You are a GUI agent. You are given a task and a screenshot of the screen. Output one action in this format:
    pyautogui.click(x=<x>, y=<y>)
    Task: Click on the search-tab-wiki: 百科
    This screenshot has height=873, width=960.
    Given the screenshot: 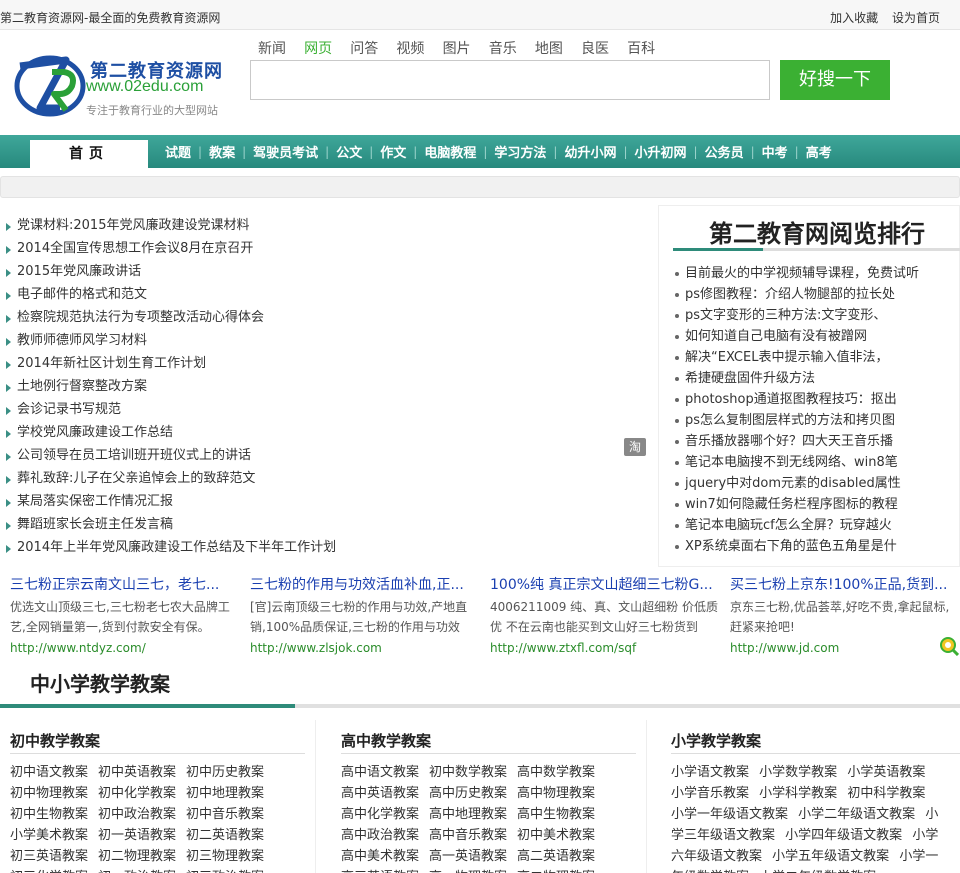 What is the action you would take?
    pyautogui.click(x=641, y=48)
    